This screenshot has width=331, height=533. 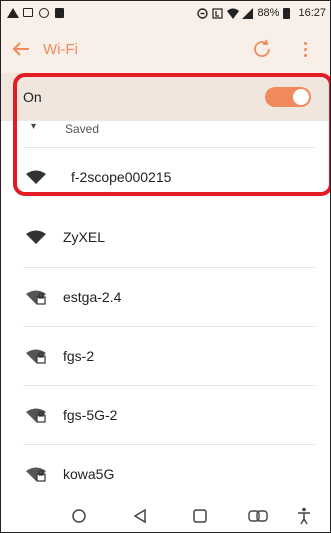 What do you see at coordinates (165, 414) in the screenshot?
I see `network-row: fgs-5G-2` at bounding box center [165, 414].